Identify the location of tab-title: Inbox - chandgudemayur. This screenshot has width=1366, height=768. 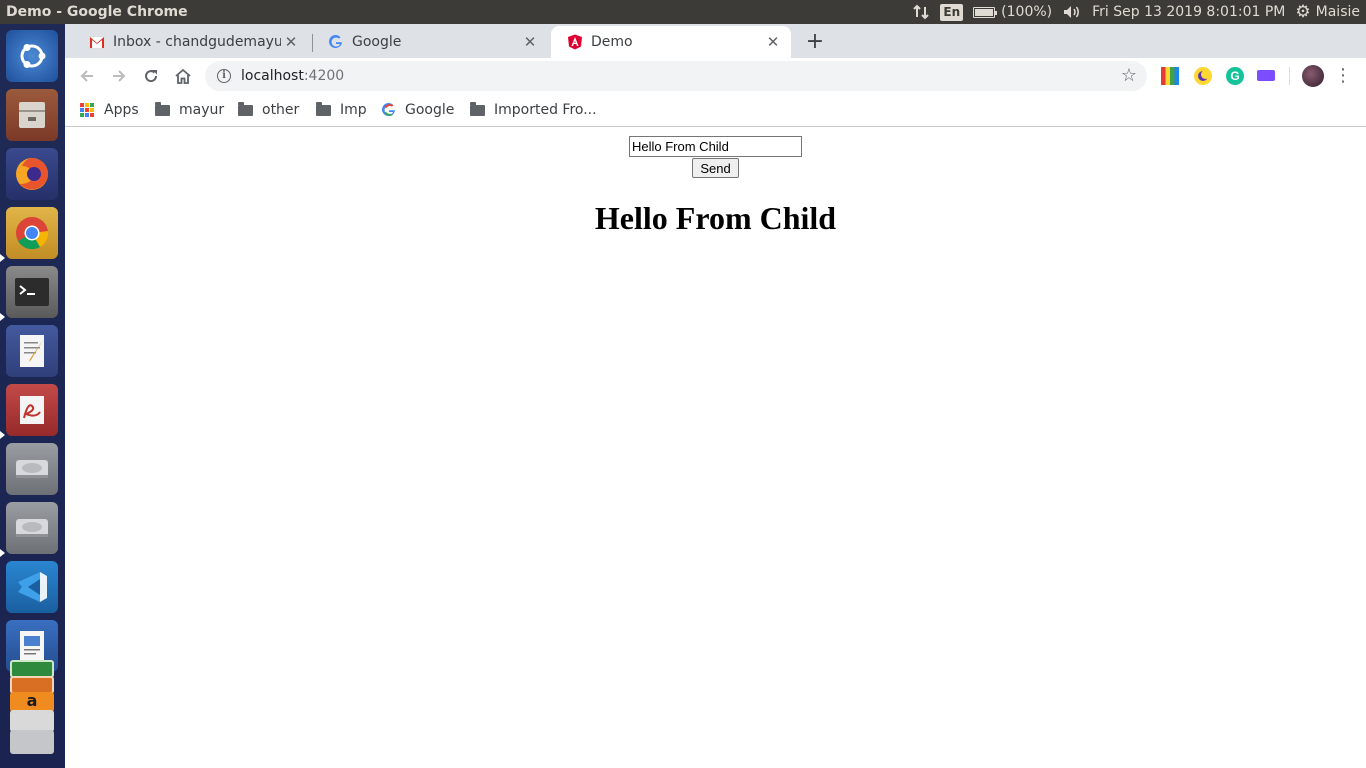
(197, 42).